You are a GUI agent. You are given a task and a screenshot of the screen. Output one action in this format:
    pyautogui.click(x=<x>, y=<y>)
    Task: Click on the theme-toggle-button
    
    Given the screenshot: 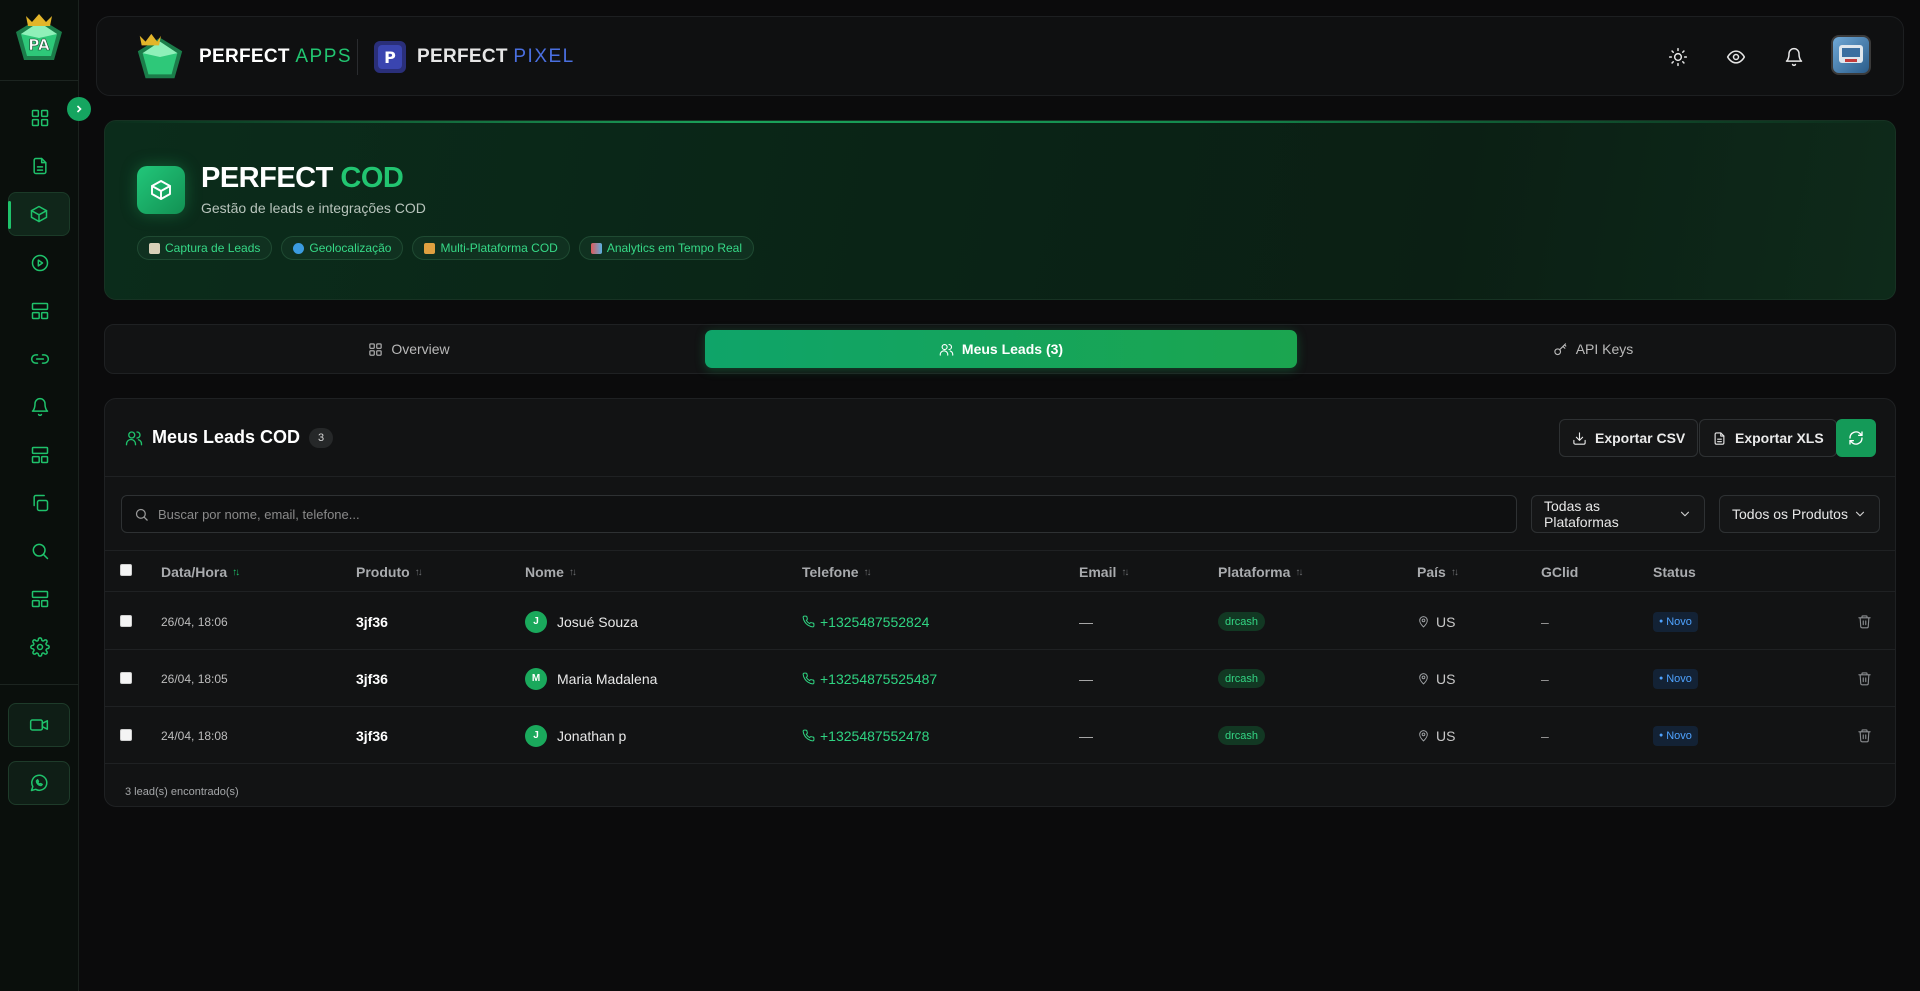 What is the action you would take?
    pyautogui.click(x=1678, y=57)
    